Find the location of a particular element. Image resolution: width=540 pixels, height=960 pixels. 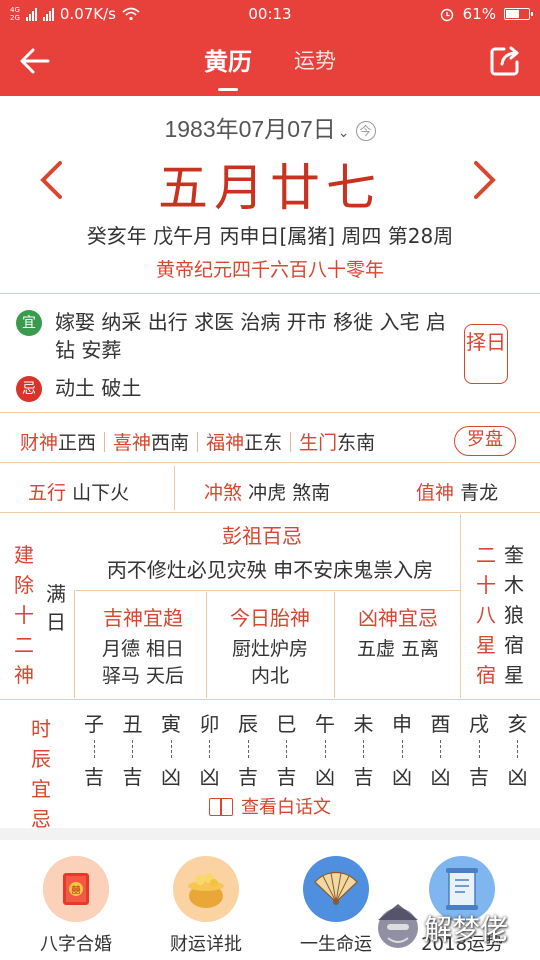

service-bazi: 囍 八字合婚 is located at coordinates (76, 906).